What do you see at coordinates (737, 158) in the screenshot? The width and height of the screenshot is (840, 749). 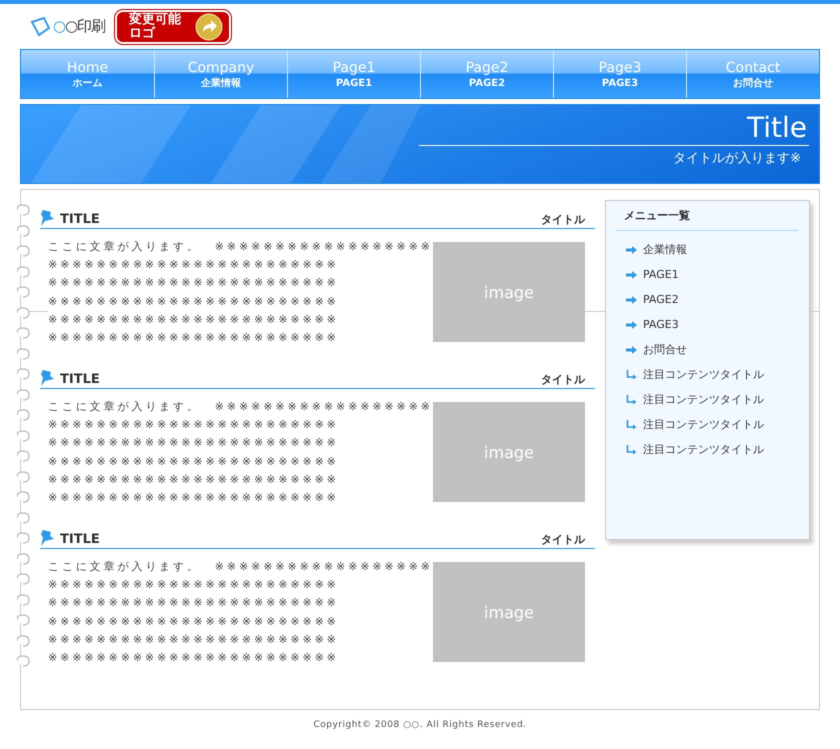 I see `page-subtitle: タイトルが入ります※` at bounding box center [737, 158].